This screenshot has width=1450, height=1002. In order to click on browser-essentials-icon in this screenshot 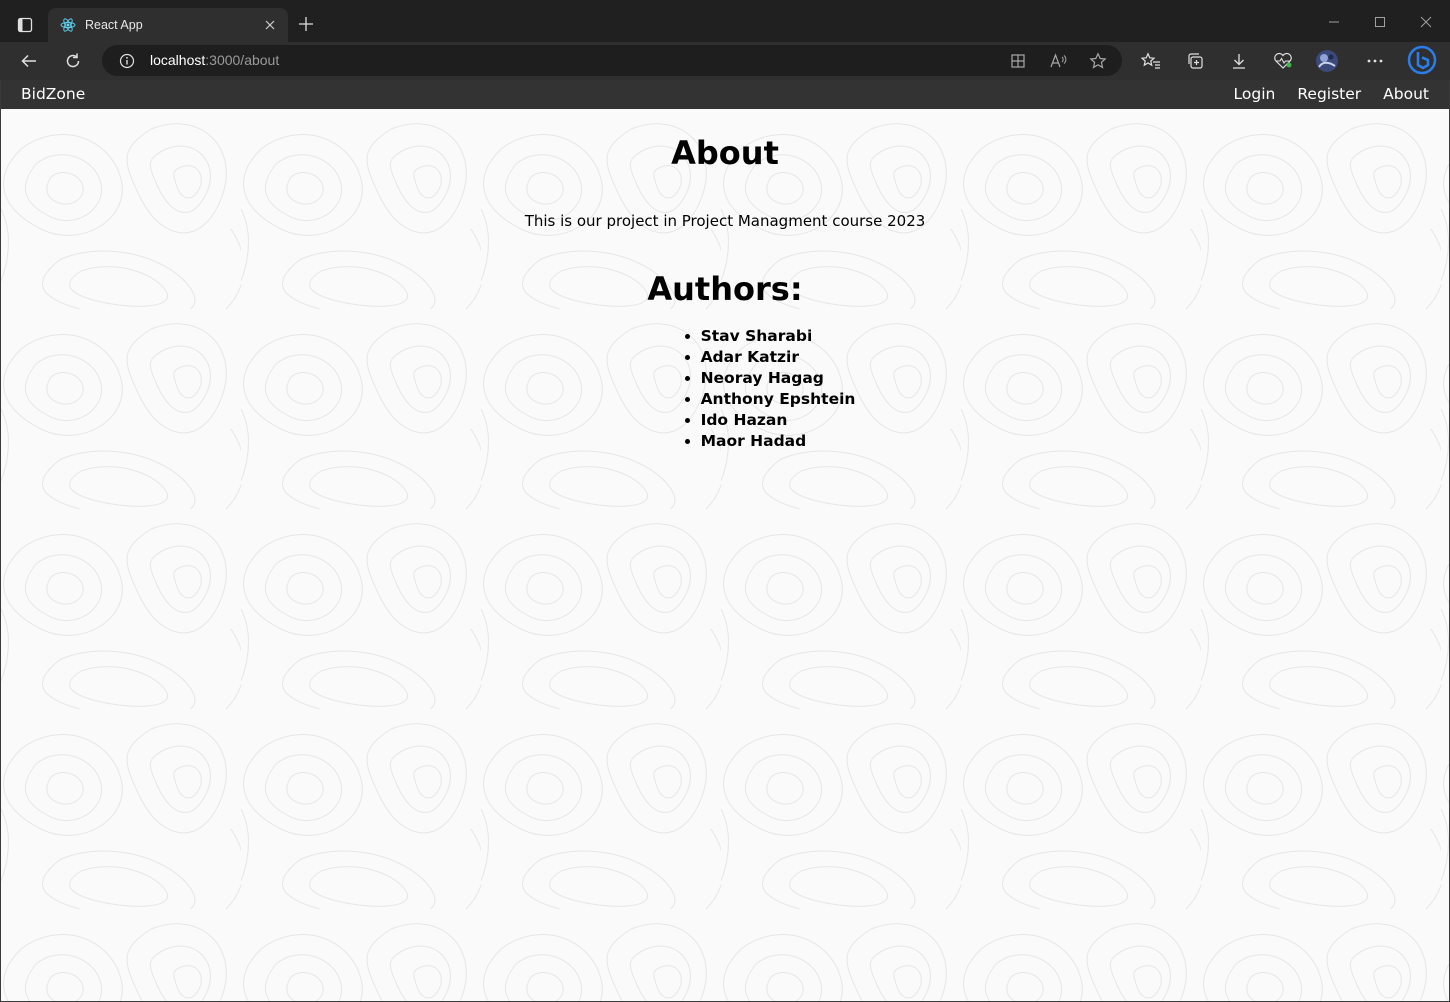, I will do `click(1283, 61)`.